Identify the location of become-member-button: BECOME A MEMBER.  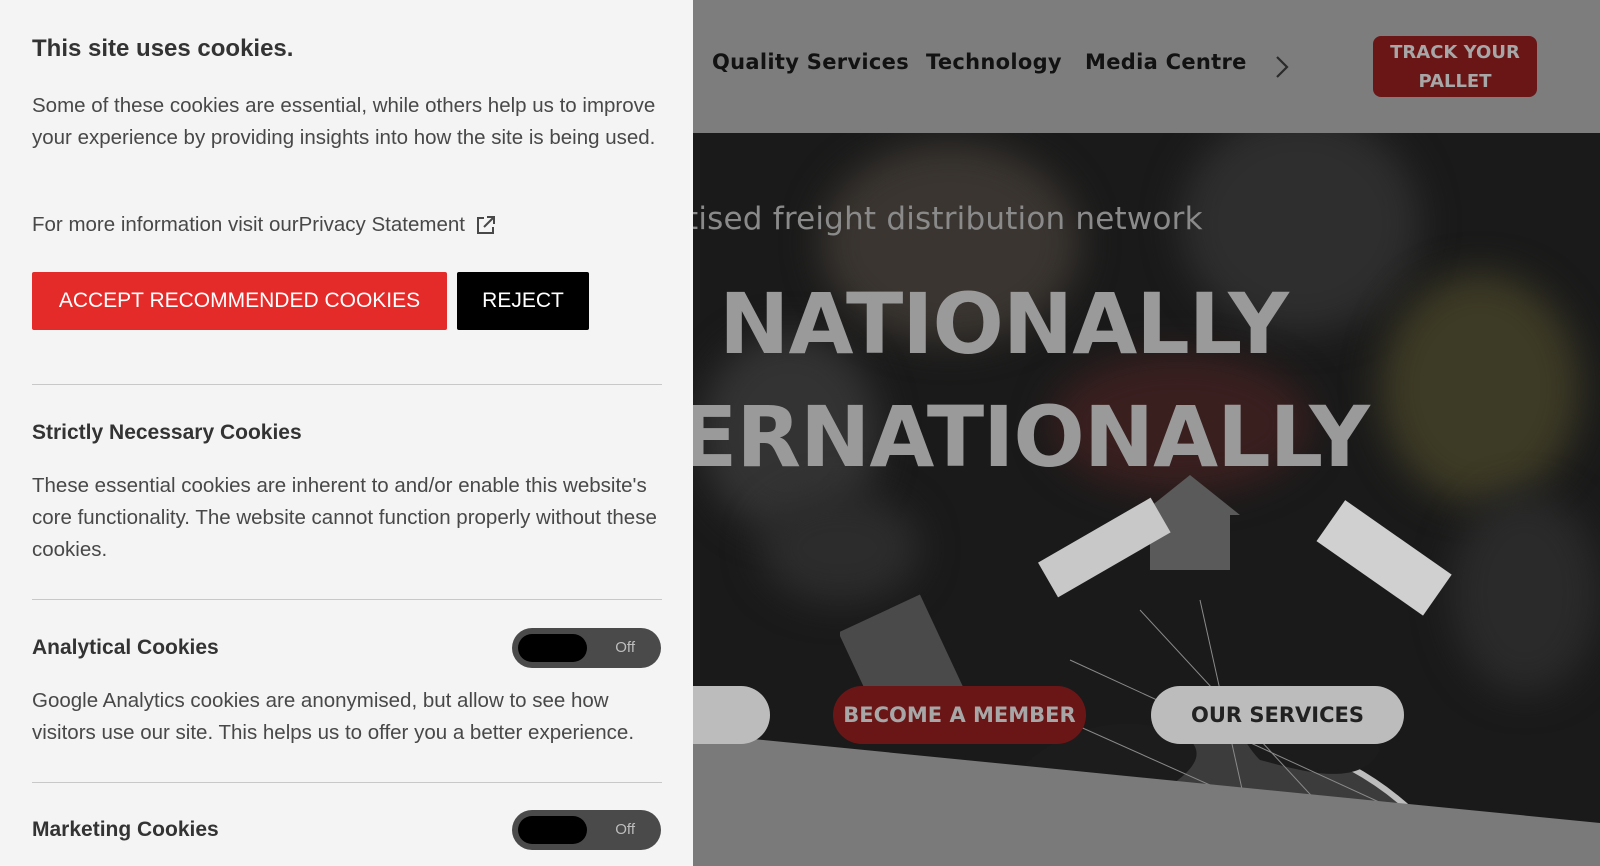
(959, 715).